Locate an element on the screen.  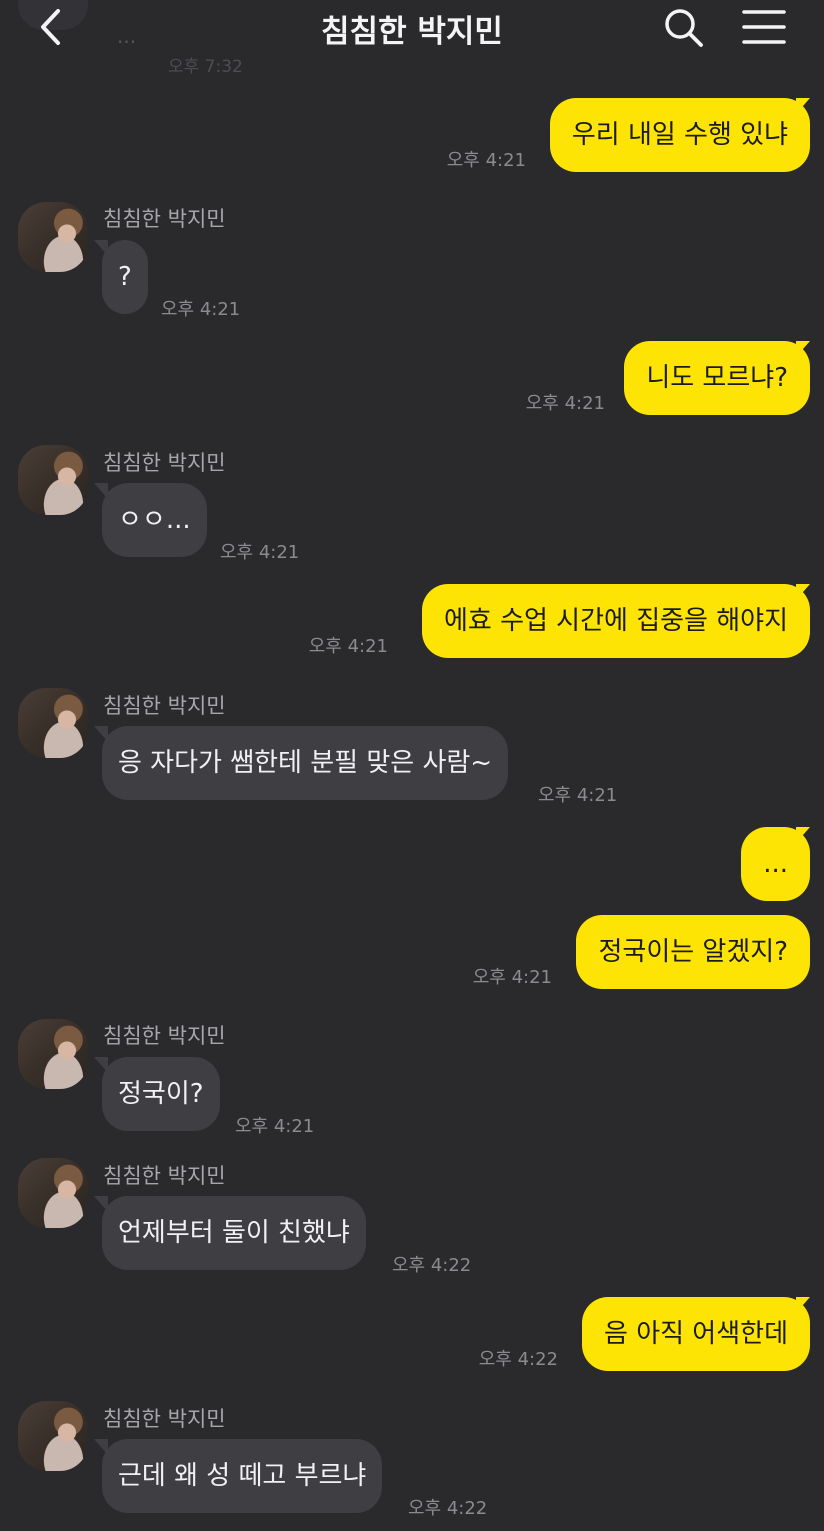
back-chevron-icon is located at coordinates (50, 27).